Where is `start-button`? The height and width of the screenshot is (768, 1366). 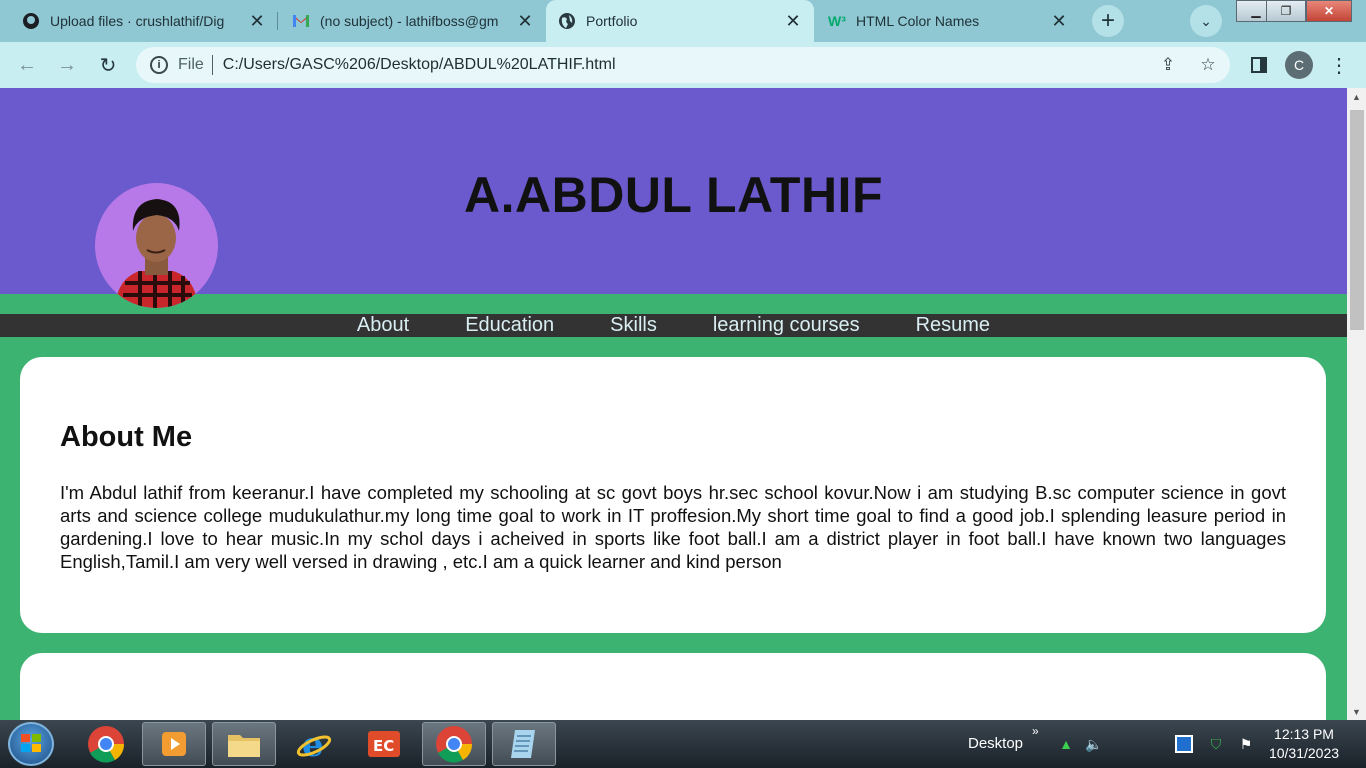
start-button is located at coordinates (31, 744).